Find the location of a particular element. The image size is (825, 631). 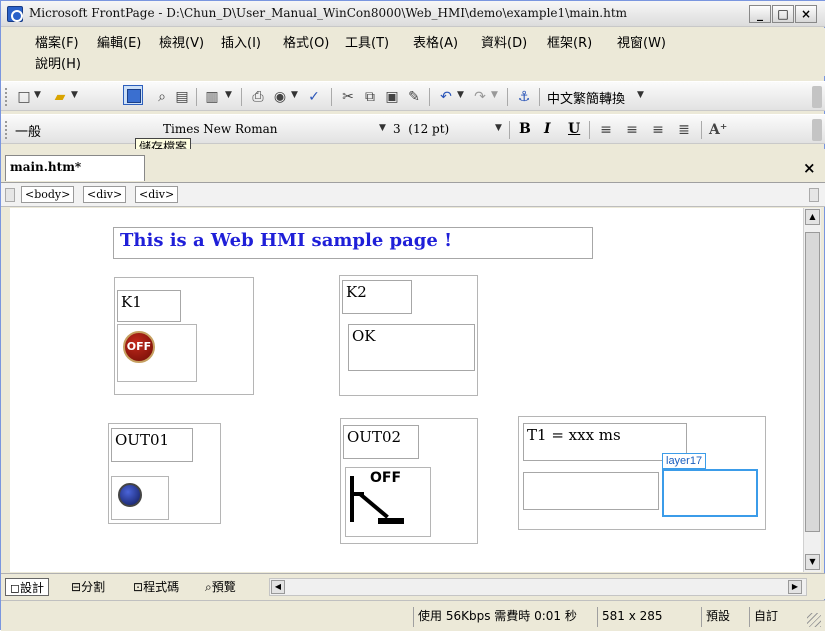

layer-name-tag: layer17 is located at coordinates (684, 461).